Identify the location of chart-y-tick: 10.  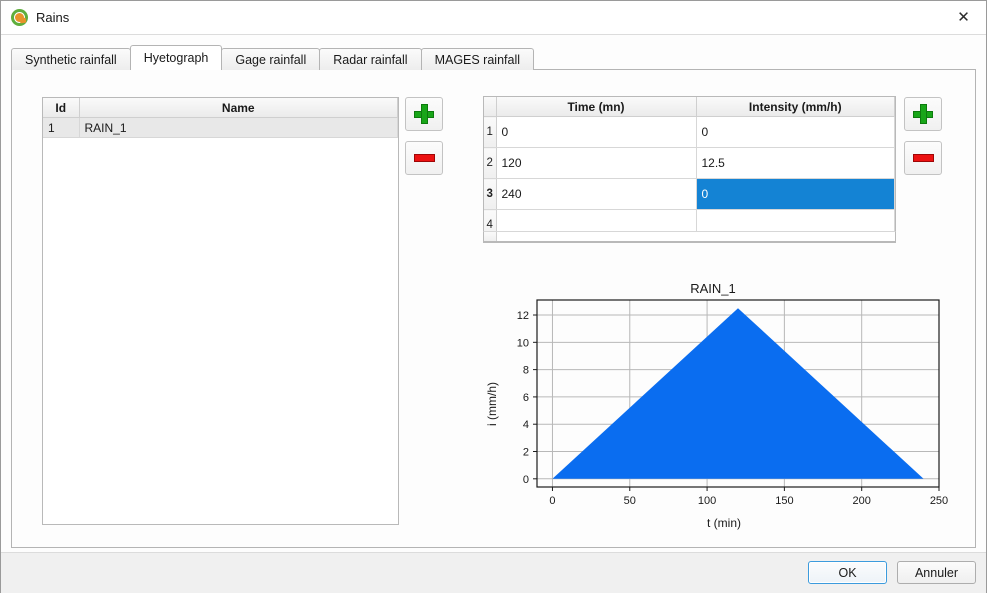
(523, 343).